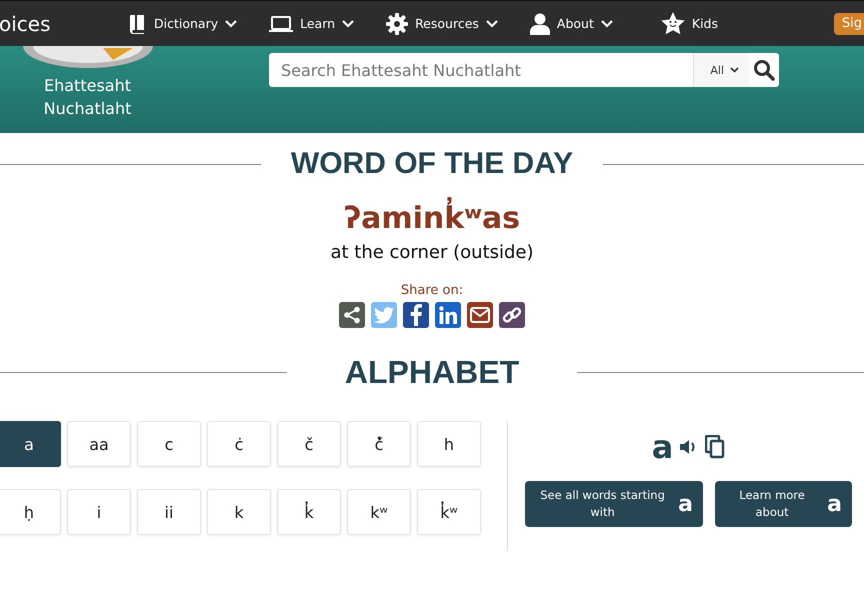  I want to click on linkedin-share-button, so click(448, 315).